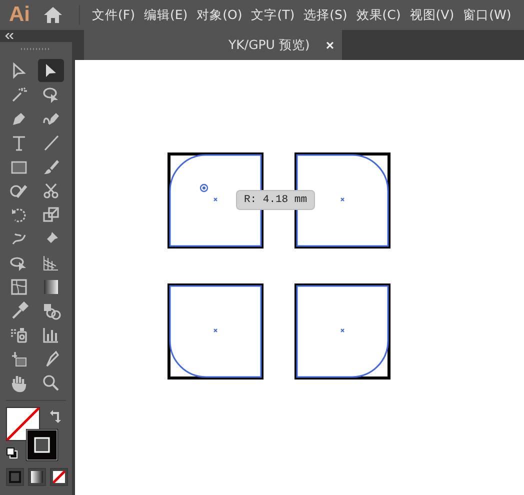  Describe the element at coordinates (269, 45) in the screenshot. I see `tab-title: YK/GPU 预览)` at that location.